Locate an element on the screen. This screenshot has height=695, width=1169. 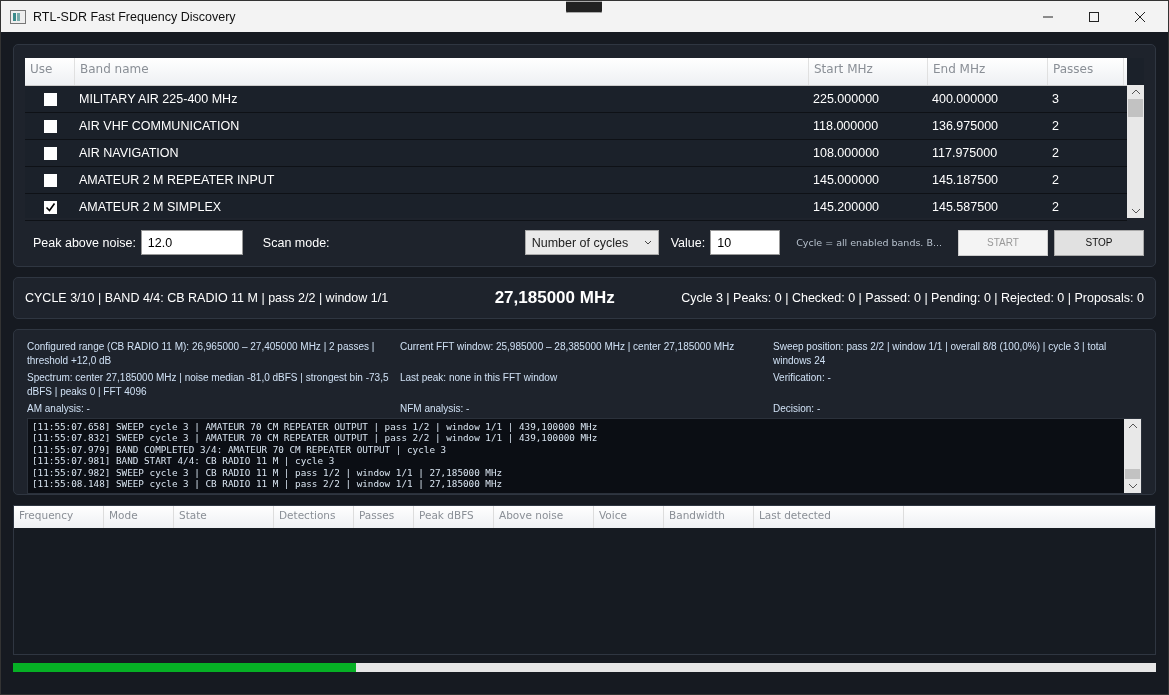
table-cell-text: AIR VHF COMMUNICATION is located at coordinates (159, 126).